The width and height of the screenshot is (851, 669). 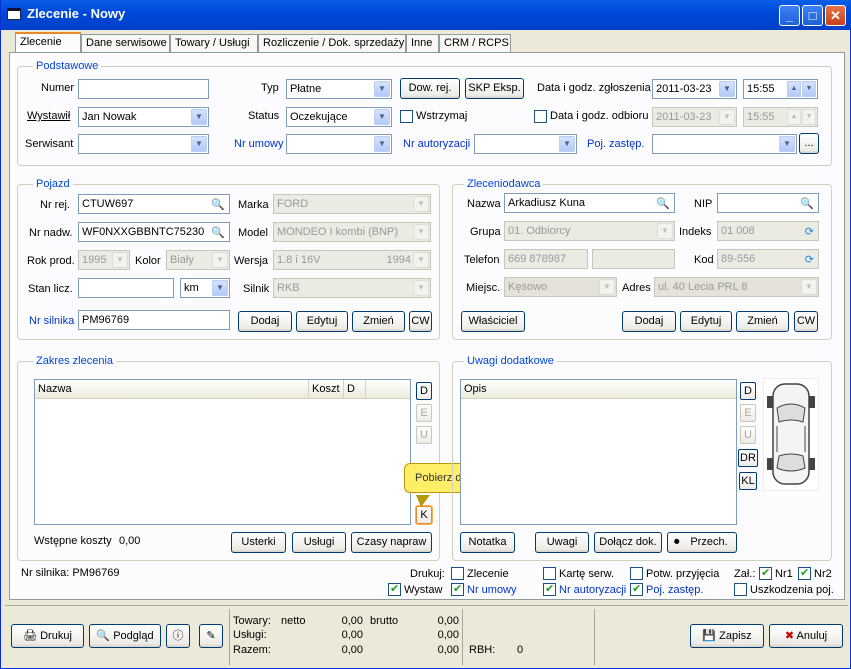 I want to click on nr-umowy-select: ▼, so click(x=339, y=144).